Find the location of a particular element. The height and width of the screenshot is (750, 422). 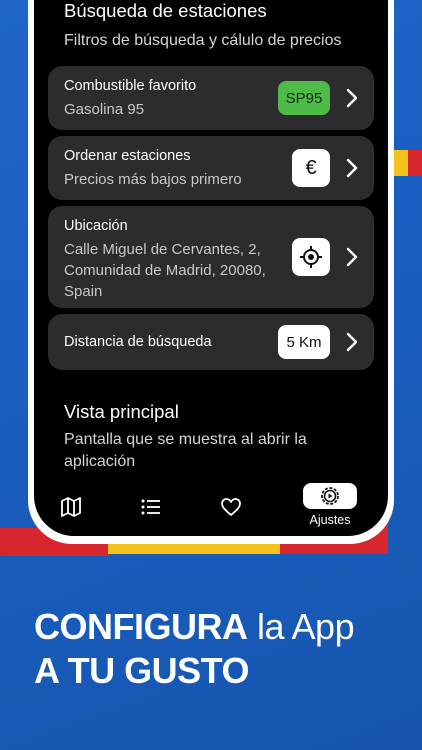

setting-value: Gasolina 95 is located at coordinates (104, 109).